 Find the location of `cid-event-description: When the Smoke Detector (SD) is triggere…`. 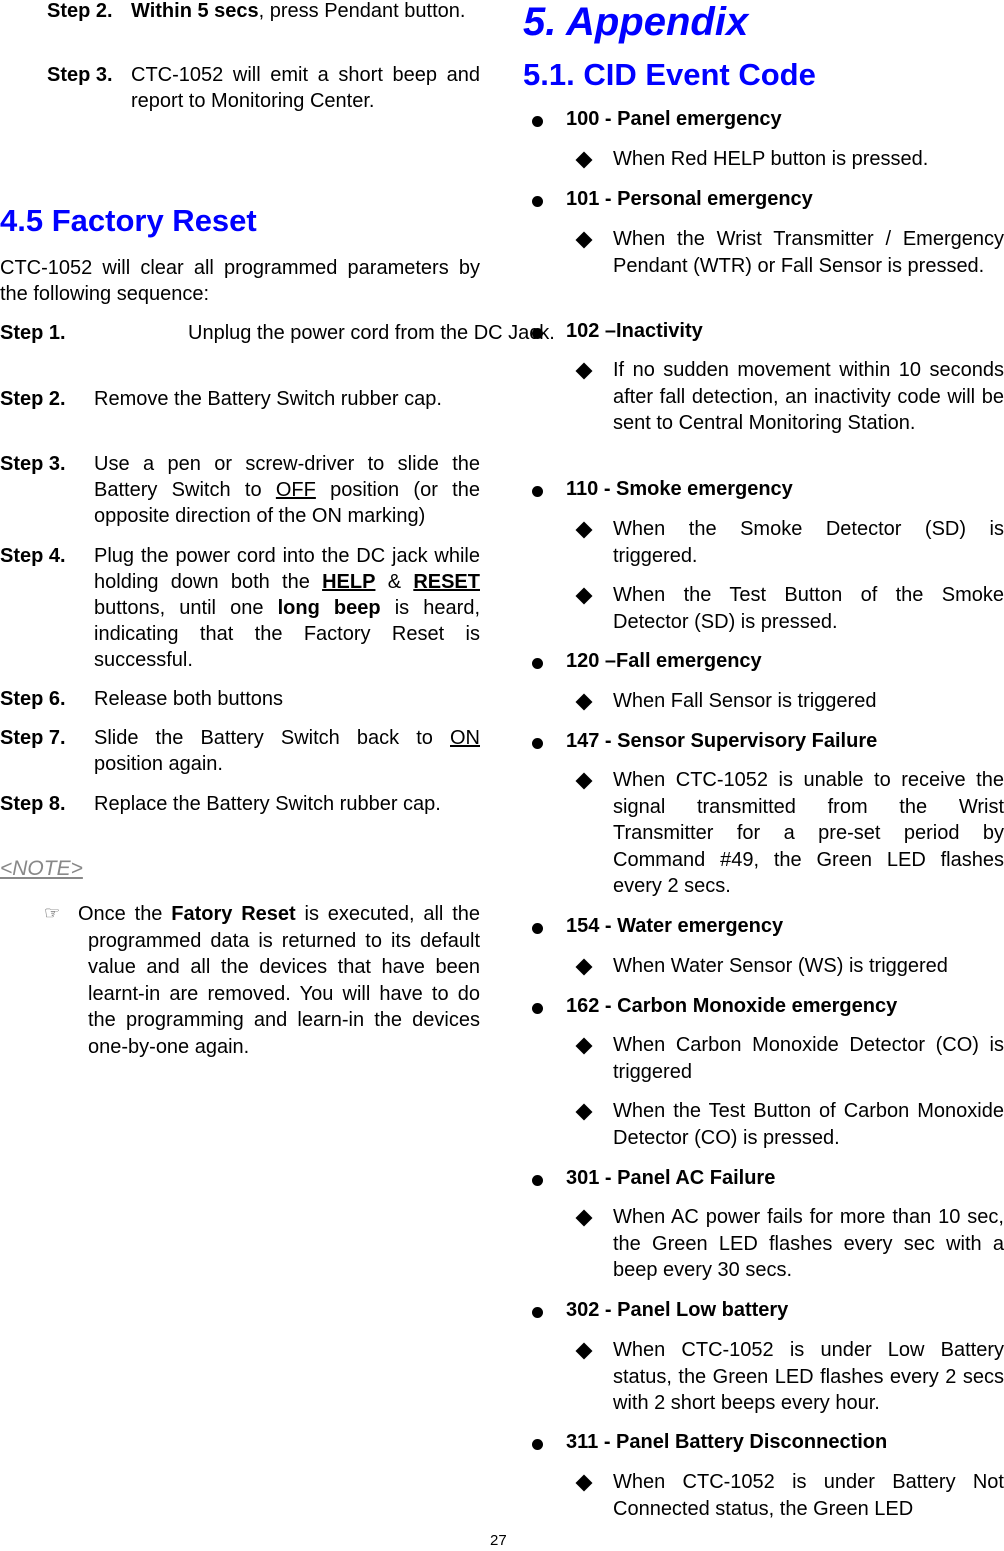

cid-event-description: When the Smoke Detector (SD) is triggere… is located at coordinates (808, 542).